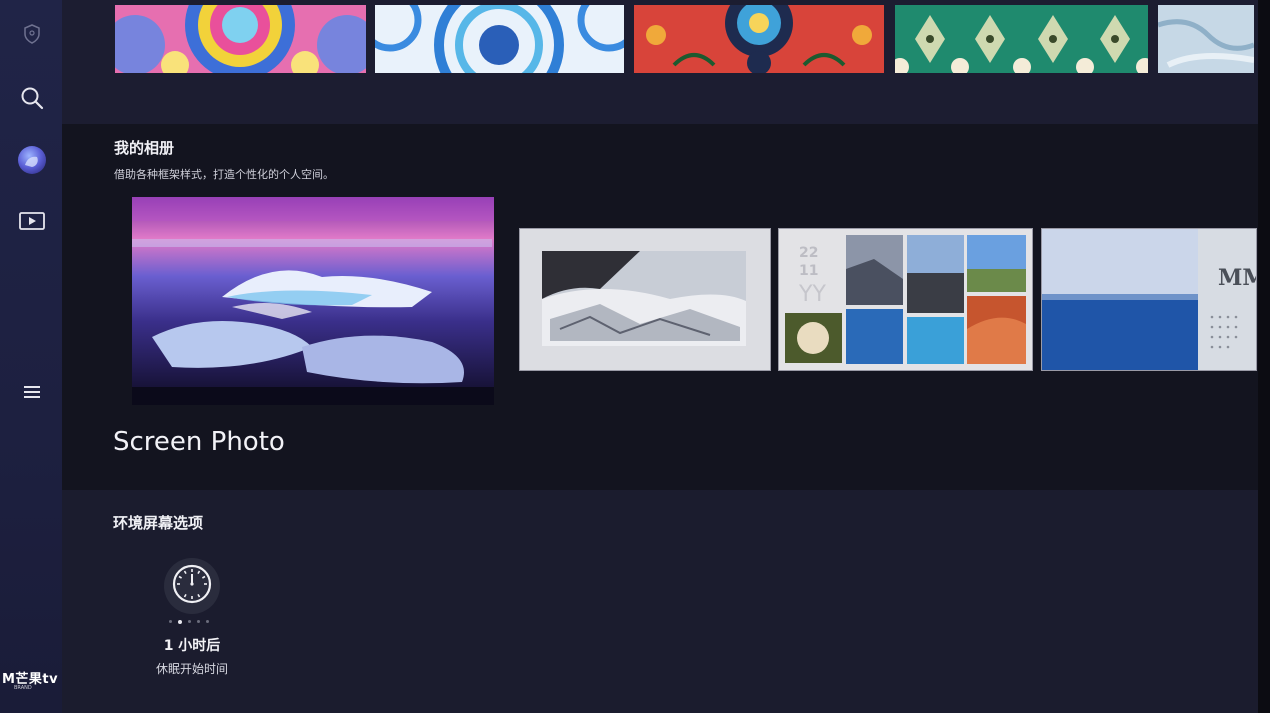  Describe the element at coordinates (1149, 299) in the screenshot. I see `ocean-calendar-frame: MM` at that location.